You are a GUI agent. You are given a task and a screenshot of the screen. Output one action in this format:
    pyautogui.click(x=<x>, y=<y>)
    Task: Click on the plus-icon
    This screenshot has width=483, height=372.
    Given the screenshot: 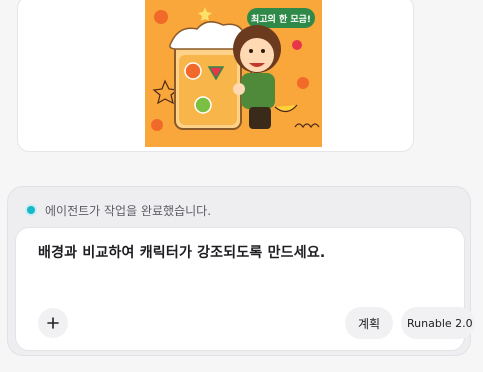 What is the action you would take?
    pyautogui.click(x=53, y=323)
    